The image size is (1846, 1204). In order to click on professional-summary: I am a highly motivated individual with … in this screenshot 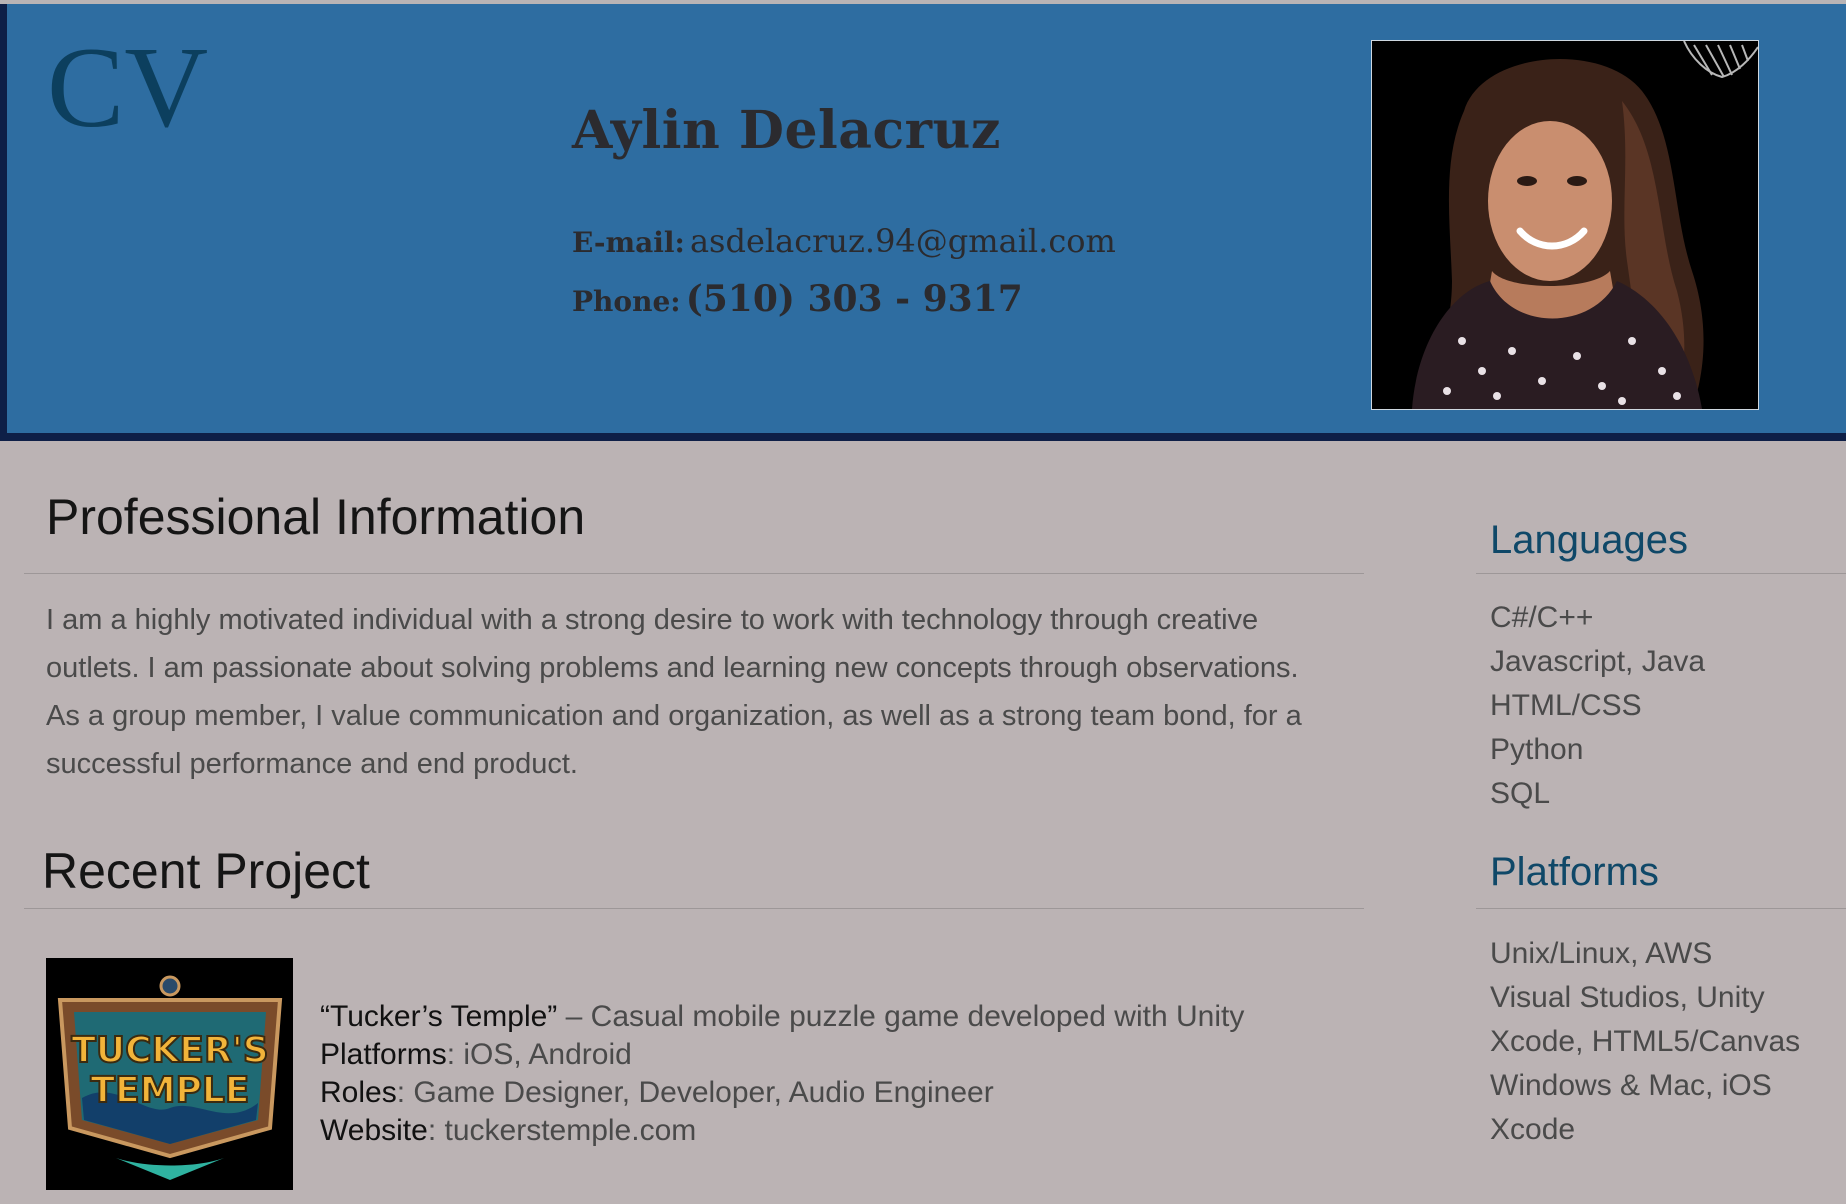, I will do `click(674, 692)`.